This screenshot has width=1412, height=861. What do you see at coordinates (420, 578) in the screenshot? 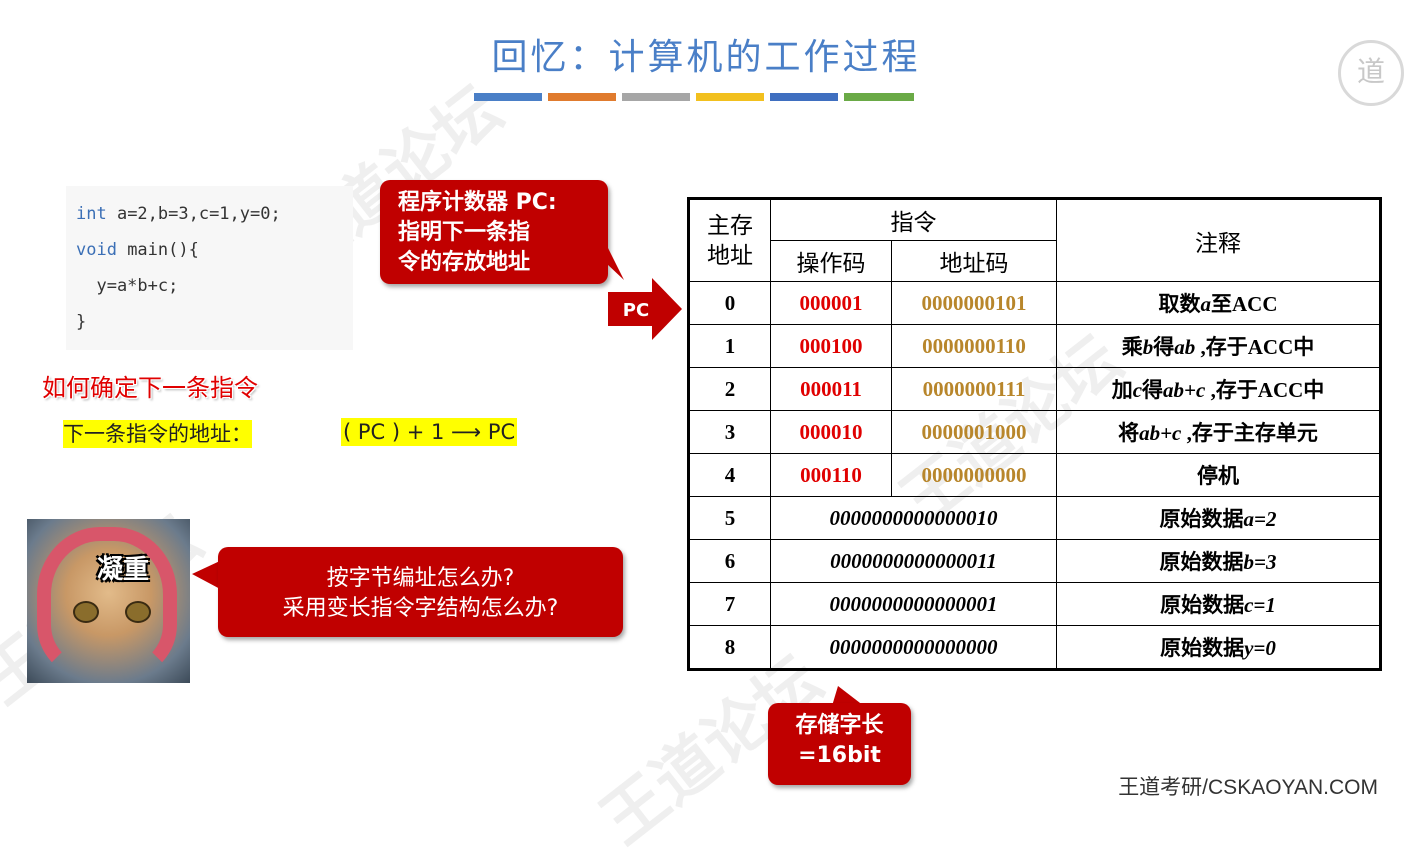
I see `question-callout-line-1: 按字节编址怎么办?` at bounding box center [420, 578].